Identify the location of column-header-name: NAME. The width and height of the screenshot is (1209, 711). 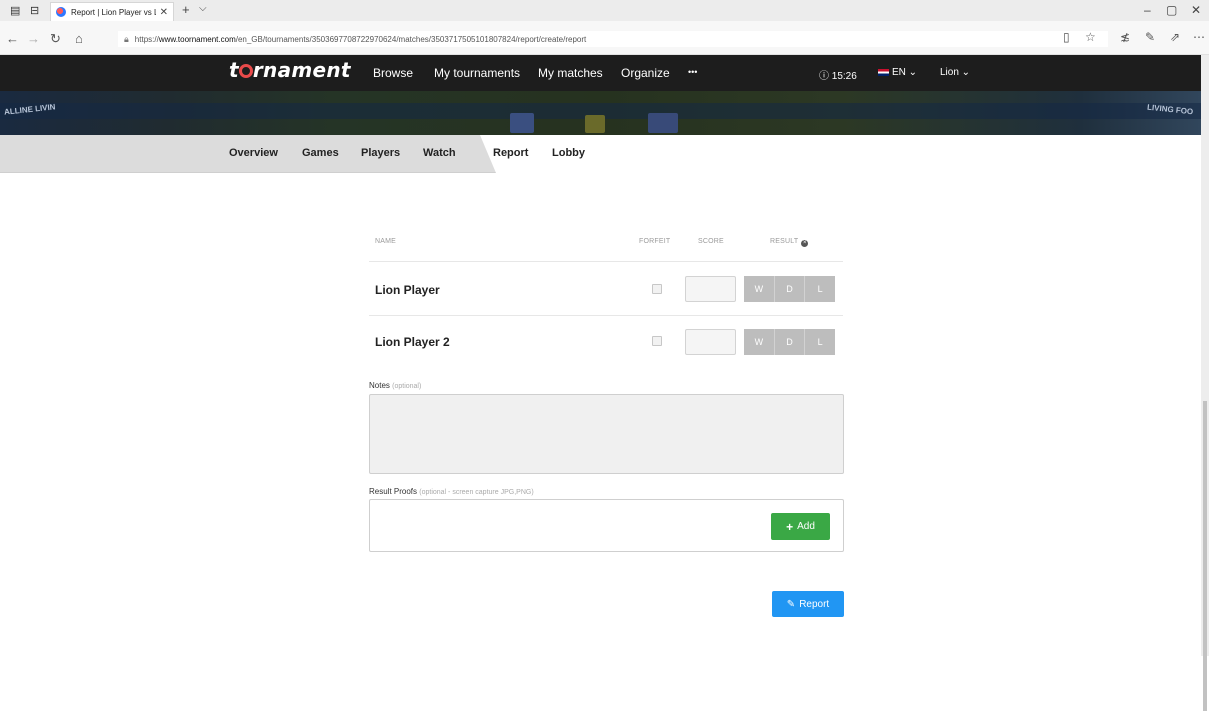
(386, 241).